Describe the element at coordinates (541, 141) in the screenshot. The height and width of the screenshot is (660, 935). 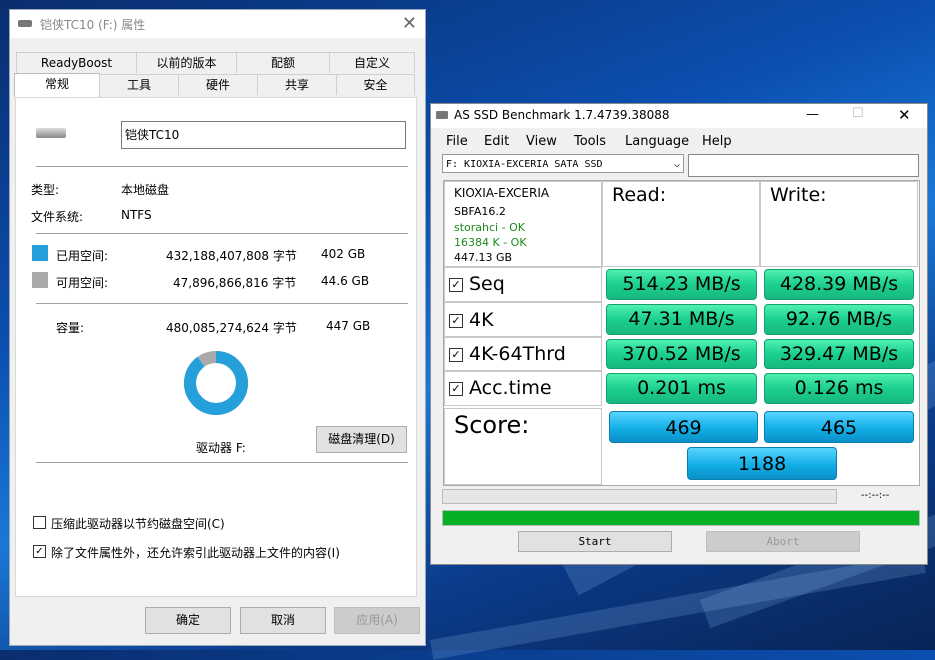
I see `menu-view: View` at that location.